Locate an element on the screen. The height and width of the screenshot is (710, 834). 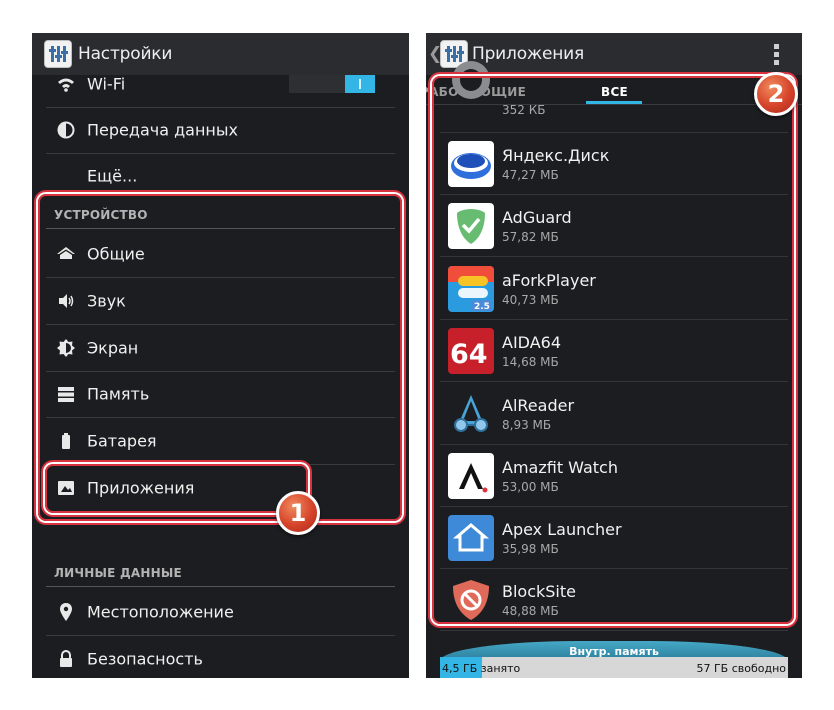
settings-item-data-usage: Передача данных is located at coordinates (220, 130).